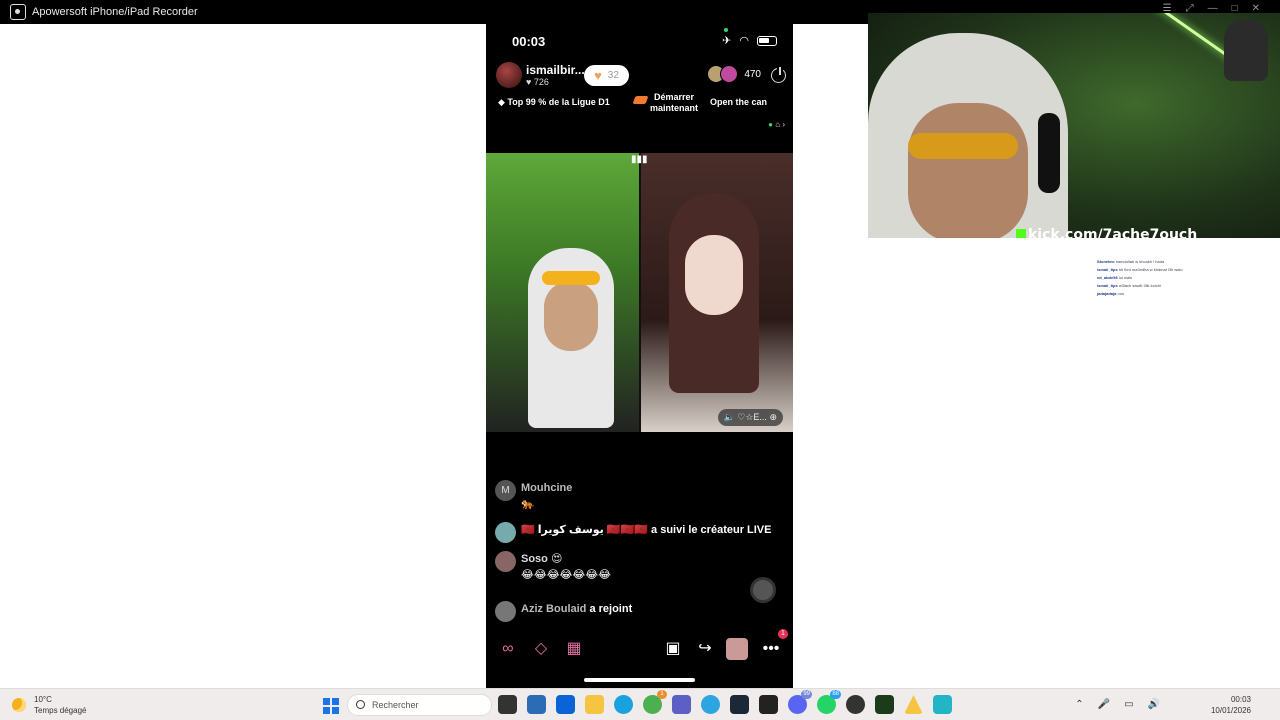  Describe the element at coordinates (1128, 704) in the screenshot. I see `network-icon: ▭` at that location.